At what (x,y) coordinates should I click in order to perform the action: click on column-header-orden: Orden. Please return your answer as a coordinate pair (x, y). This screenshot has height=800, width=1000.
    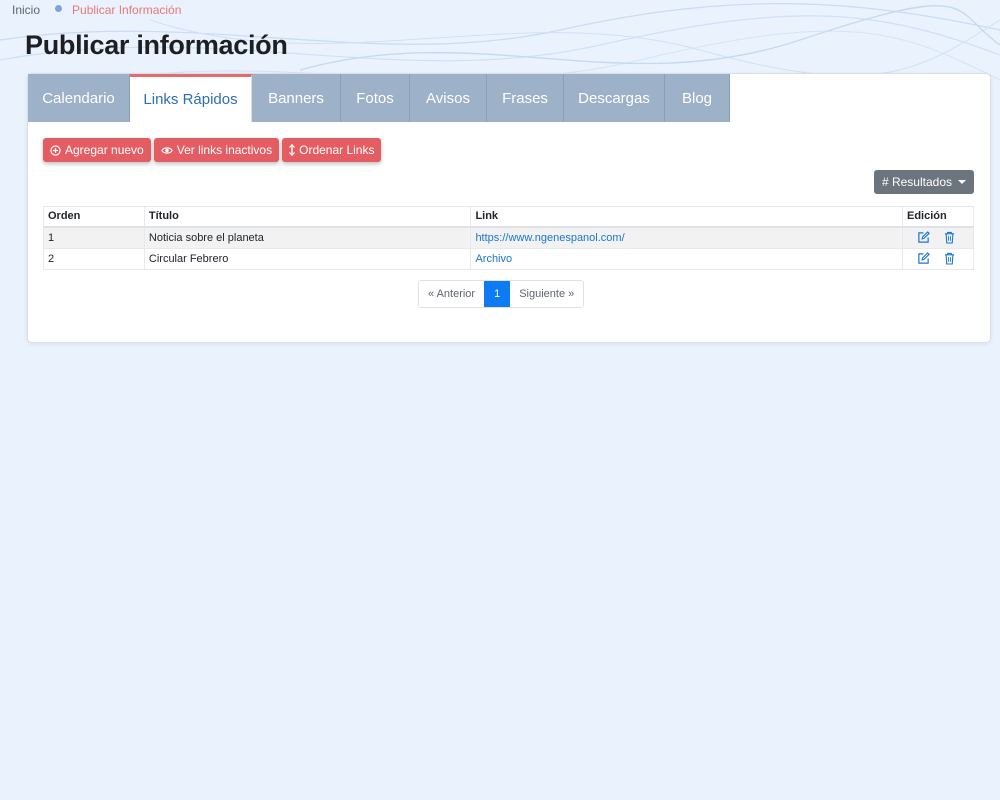
    Looking at the image, I should click on (94, 217).